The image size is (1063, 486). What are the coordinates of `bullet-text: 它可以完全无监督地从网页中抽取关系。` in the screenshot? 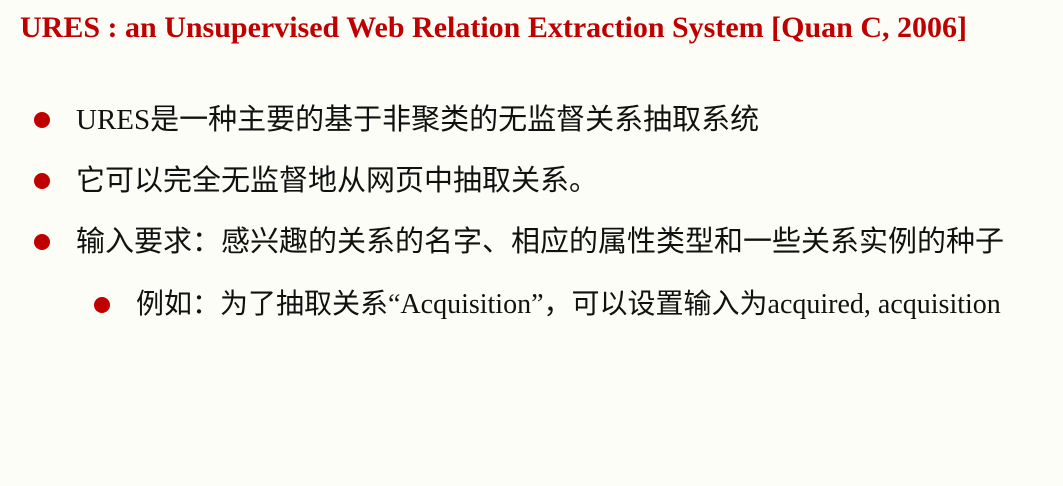 It's located at (337, 181).